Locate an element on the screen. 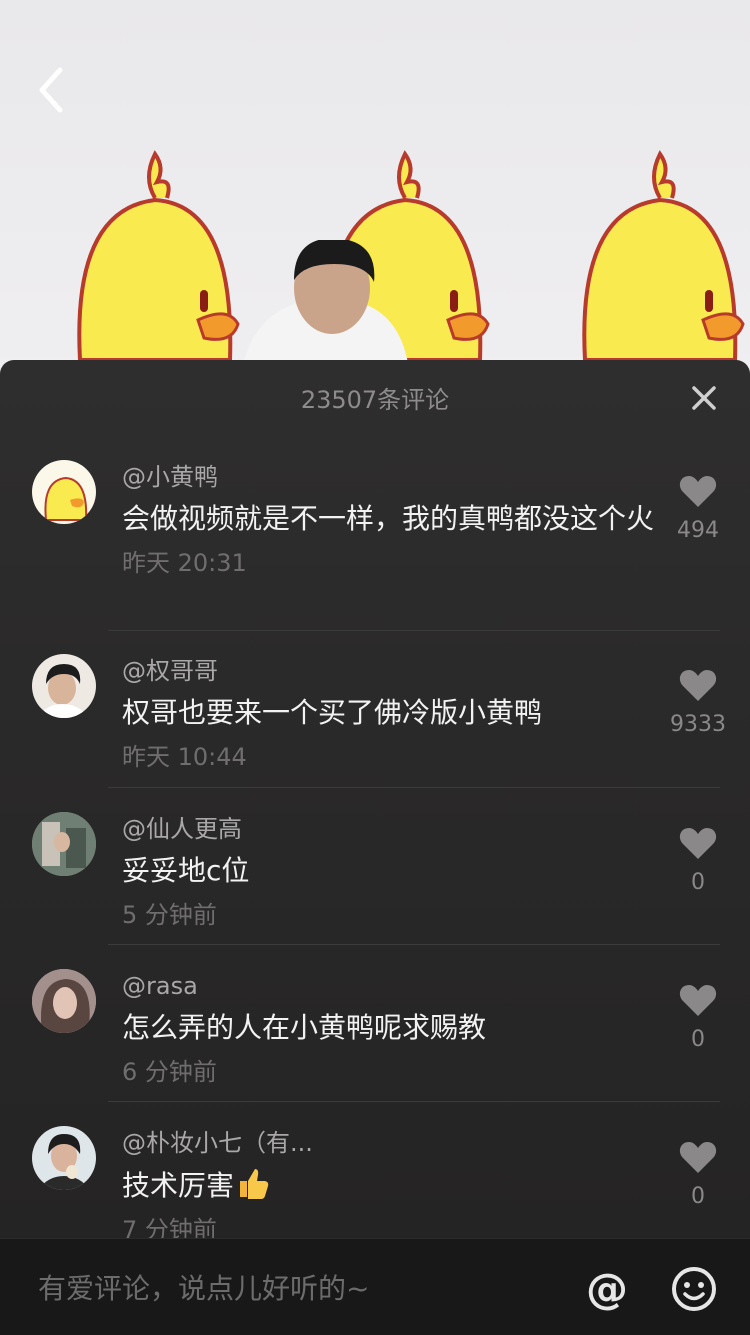  comment-text: 妥妥地c位 is located at coordinates (186, 870).